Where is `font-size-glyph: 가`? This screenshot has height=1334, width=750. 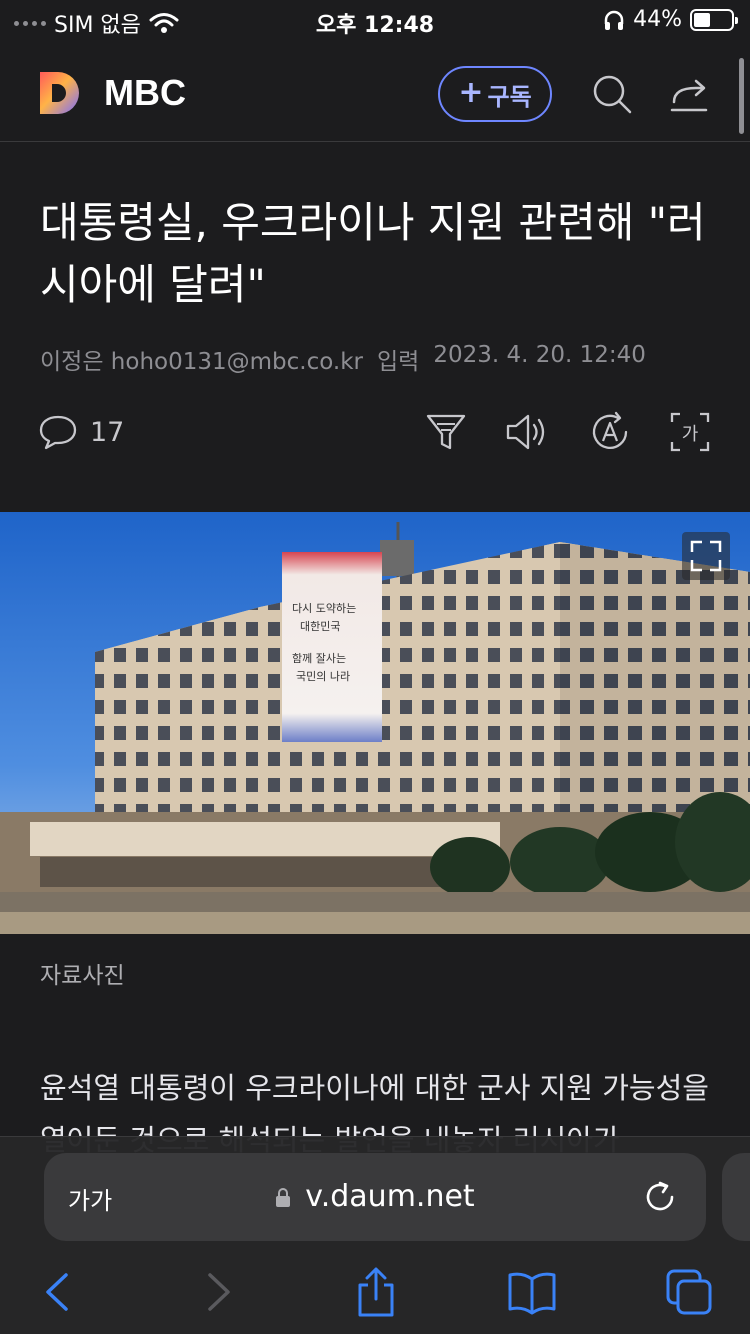 font-size-glyph: 가 is located at coordinates (690, 434).